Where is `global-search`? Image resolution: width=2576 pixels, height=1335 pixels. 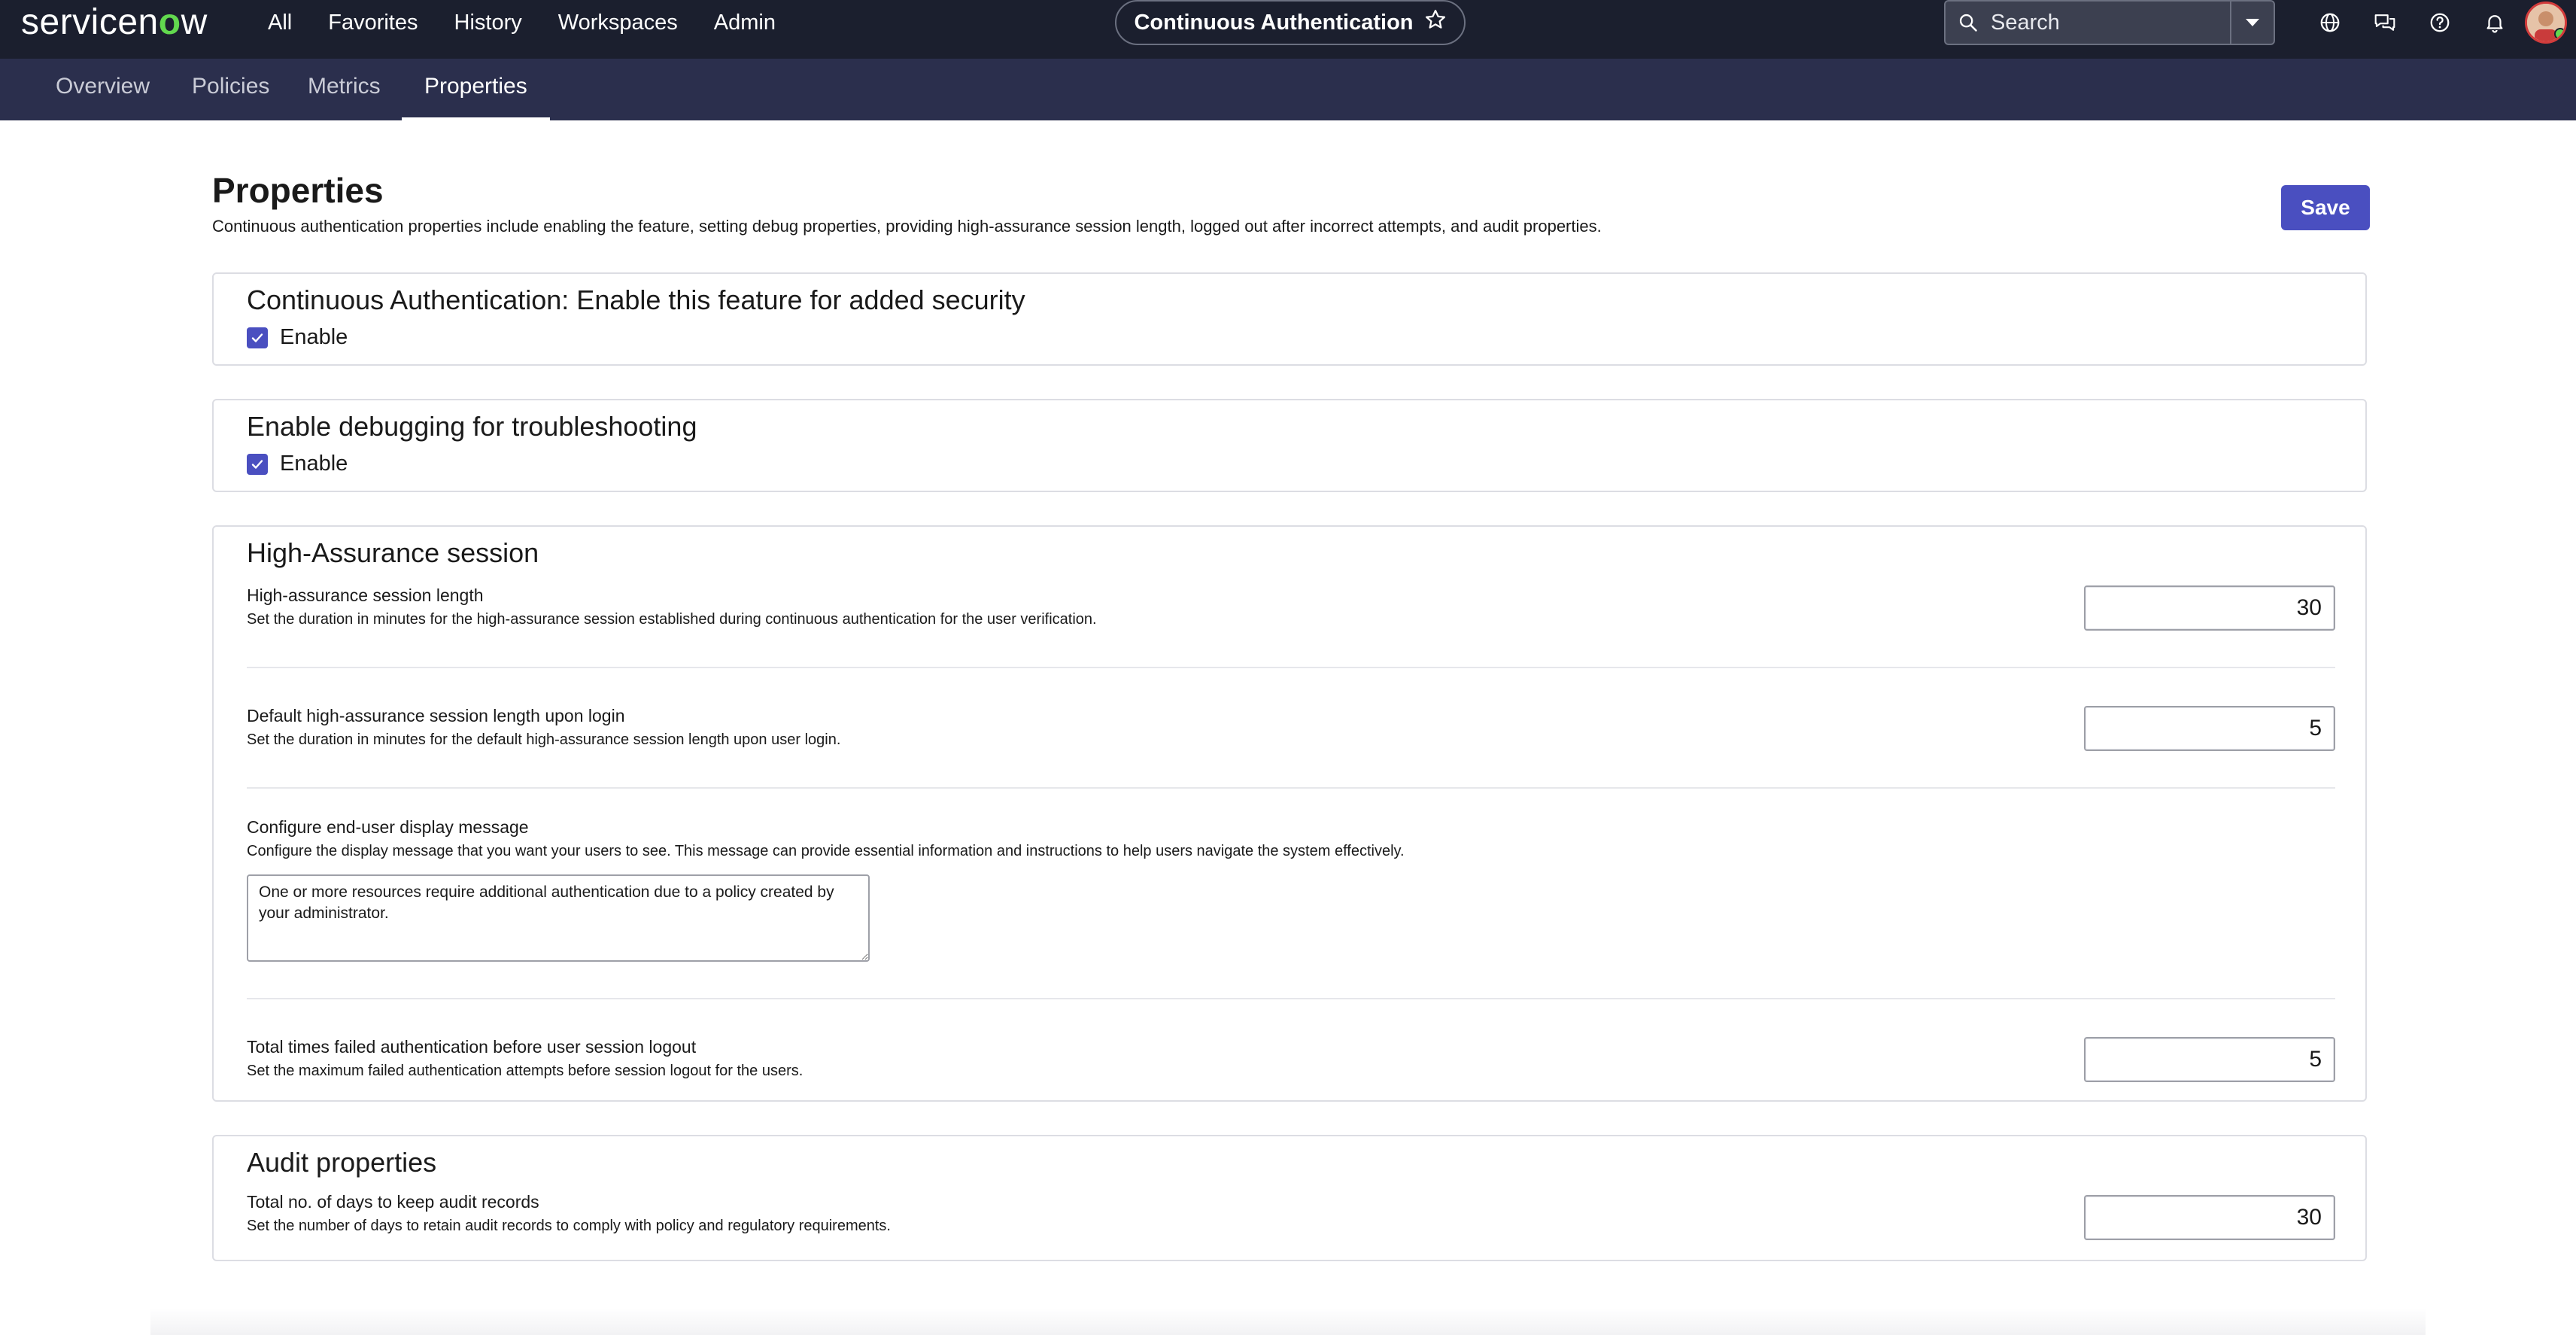 global-search is located at coordinates (2110, 22).